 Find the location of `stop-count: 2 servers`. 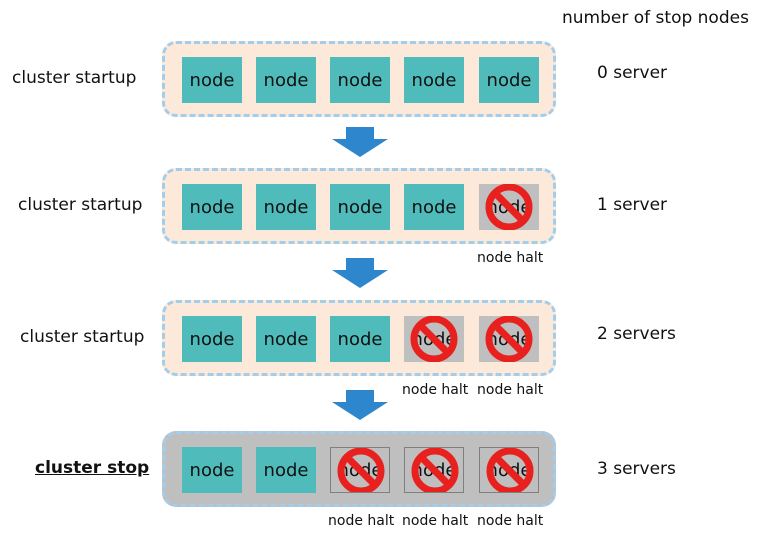

stop-count: 2 servers is located at coordinates (636, 334).